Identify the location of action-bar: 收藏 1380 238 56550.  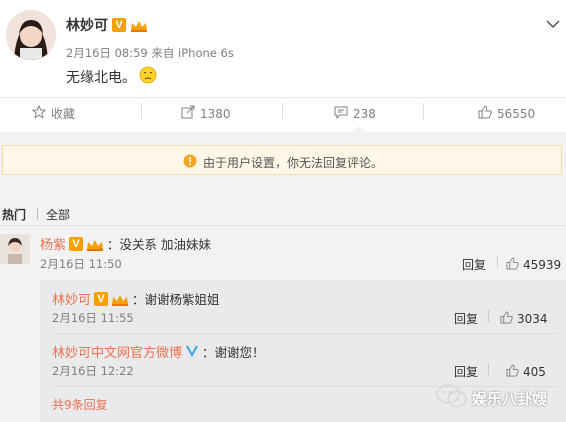
(283, 112).